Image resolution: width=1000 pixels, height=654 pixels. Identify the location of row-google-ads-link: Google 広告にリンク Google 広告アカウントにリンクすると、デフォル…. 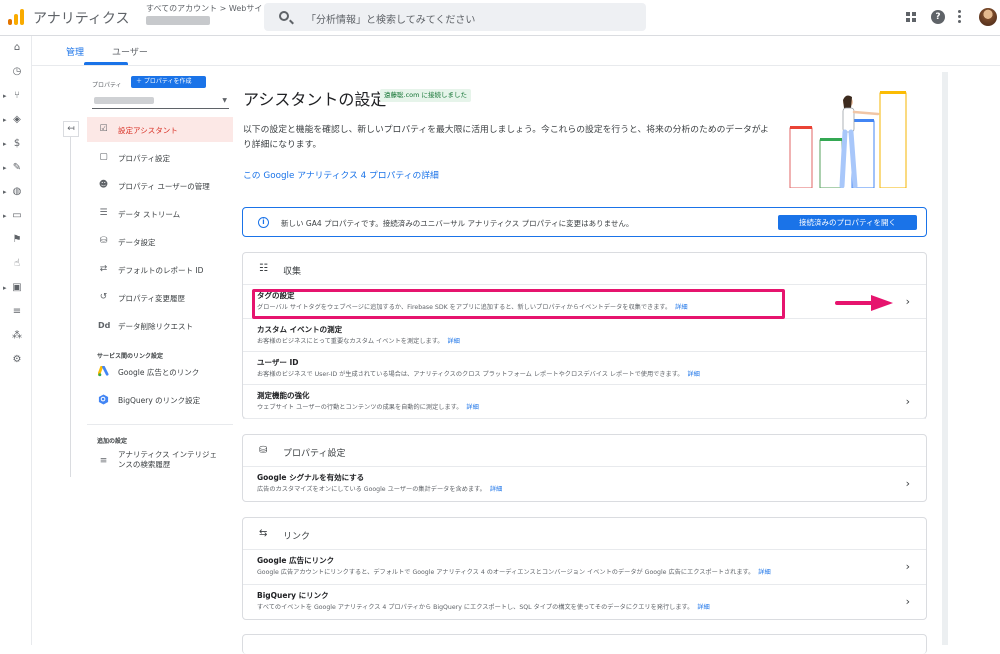
(584, 567).